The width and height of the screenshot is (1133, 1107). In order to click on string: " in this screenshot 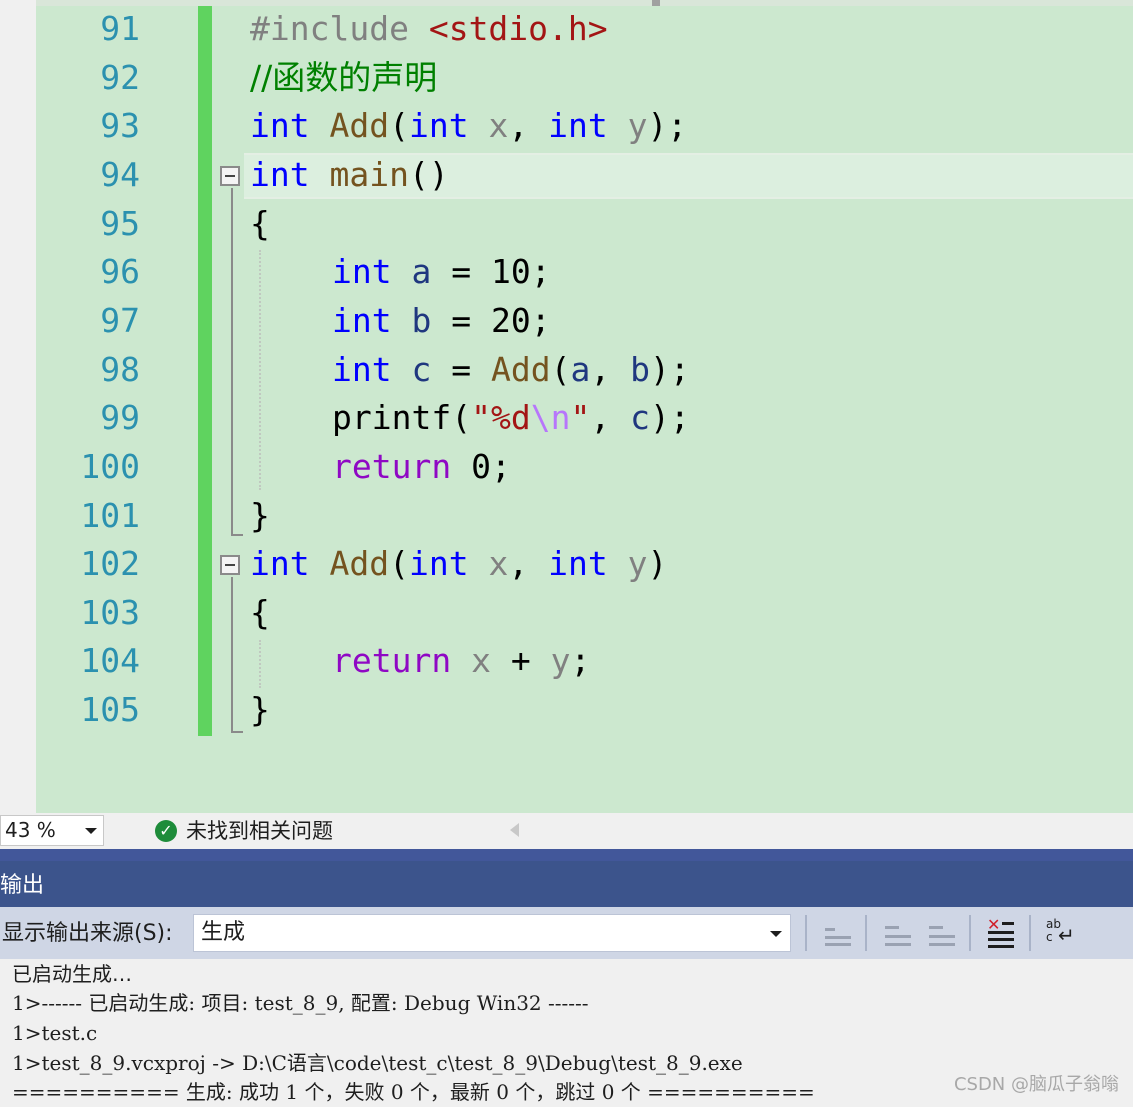, I will do `click(580, 417)`.